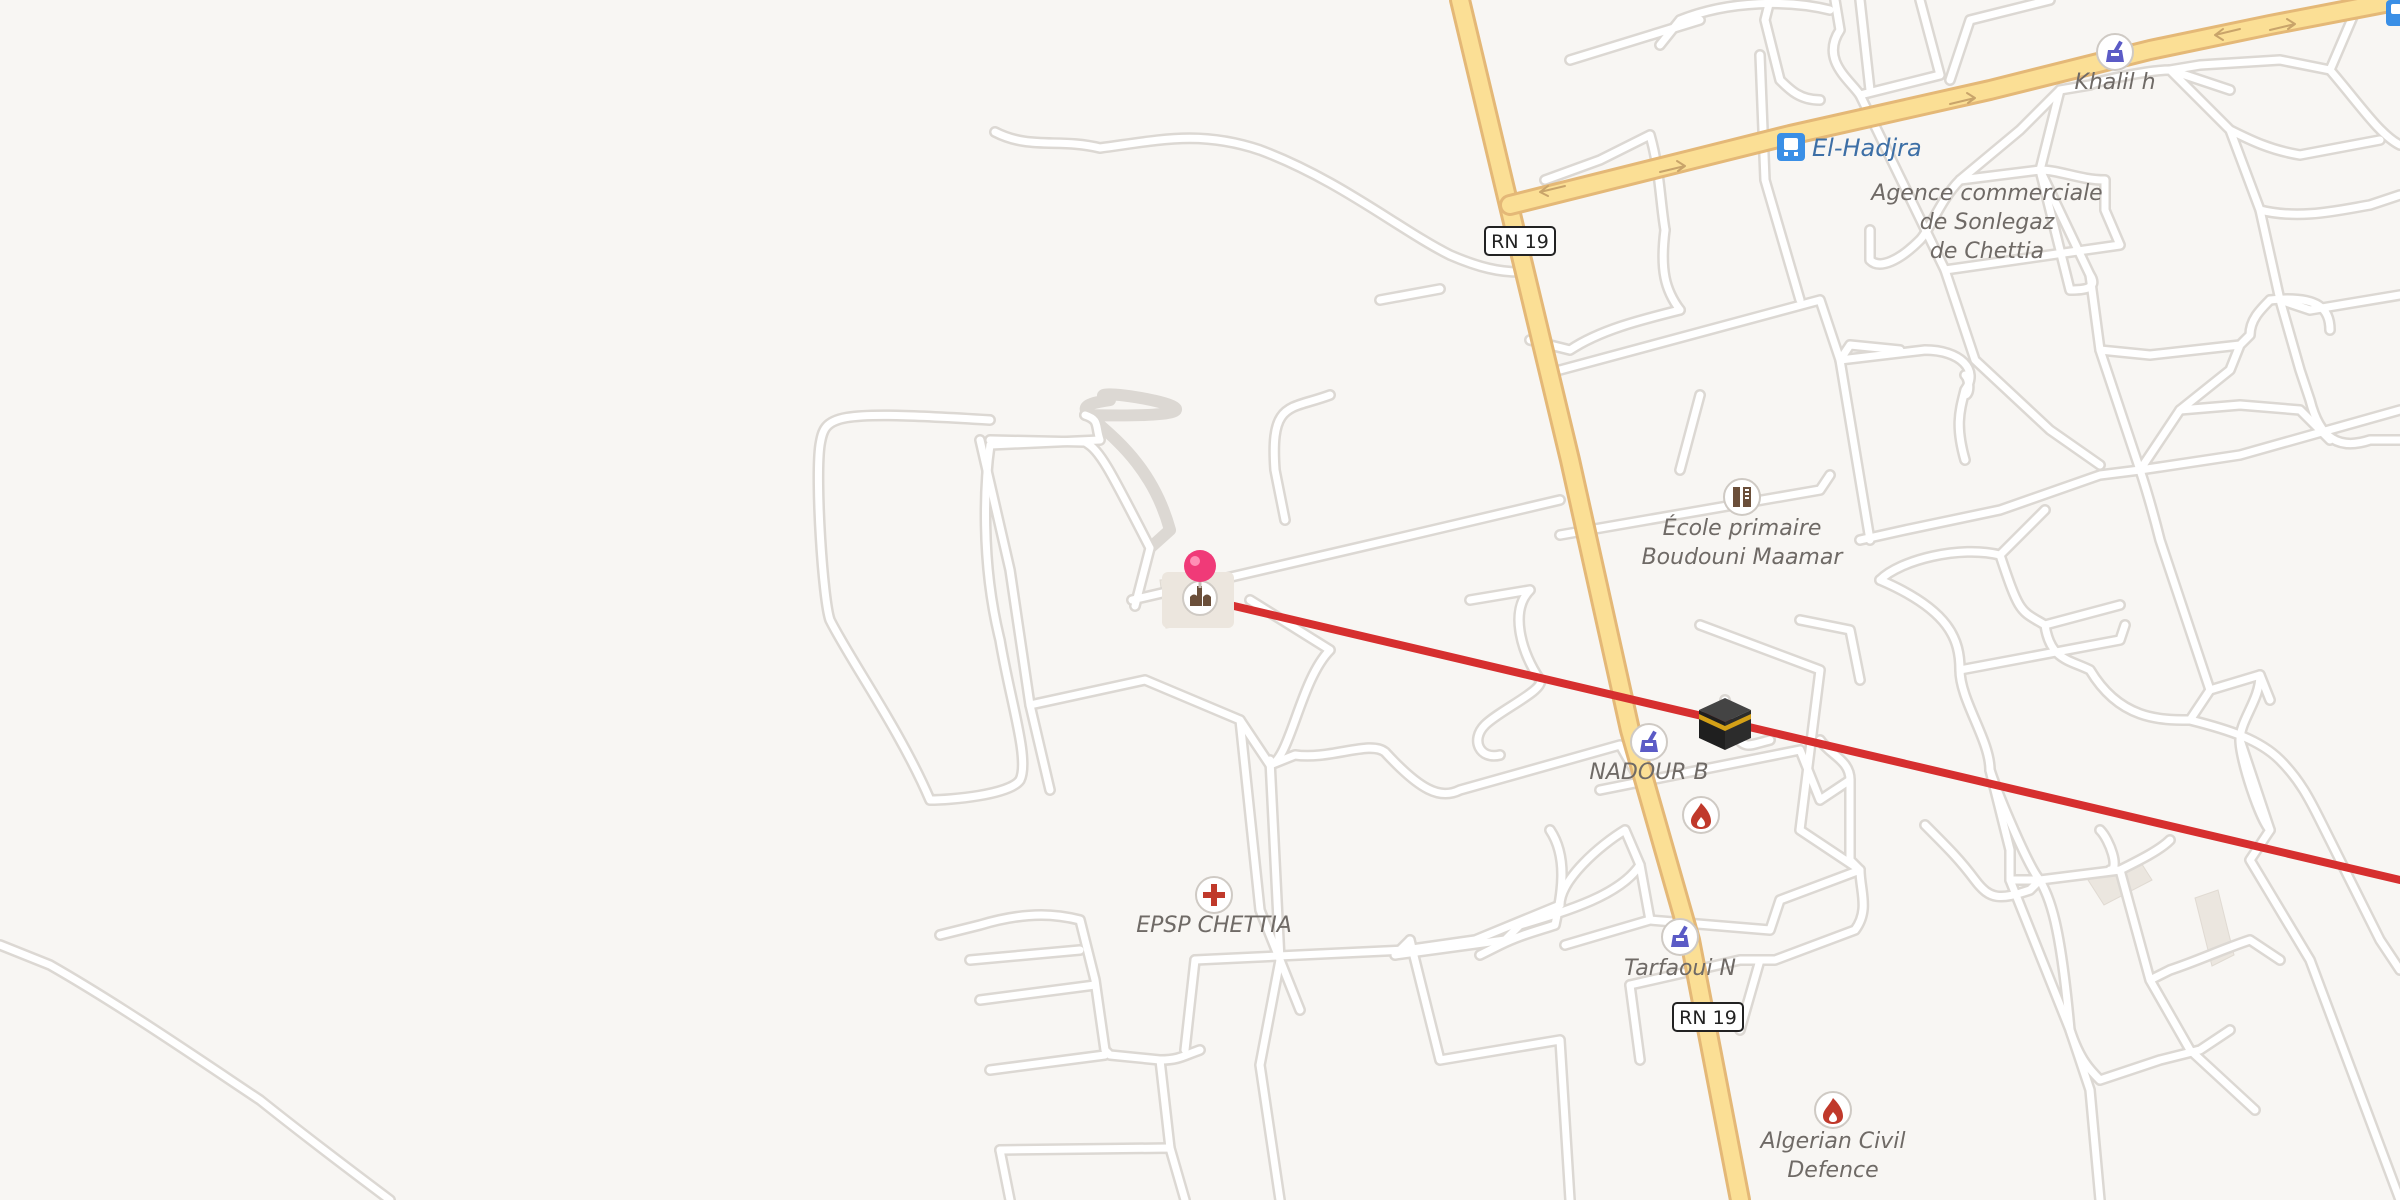 The height and width of the screenshot is (1200, 2400). What do you see at coordinates (1867, 148) in the screenshot?
I see `bus-stop-label: El-Hadjra` at bounding box center [1867, 148].